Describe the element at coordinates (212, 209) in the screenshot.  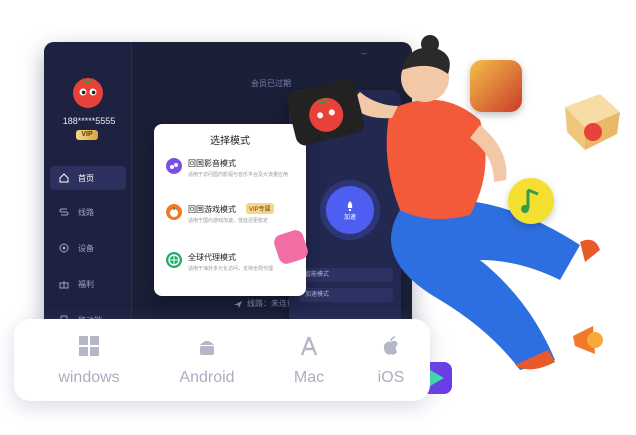
I see `mode-title: 回国游戏模式` at that location.